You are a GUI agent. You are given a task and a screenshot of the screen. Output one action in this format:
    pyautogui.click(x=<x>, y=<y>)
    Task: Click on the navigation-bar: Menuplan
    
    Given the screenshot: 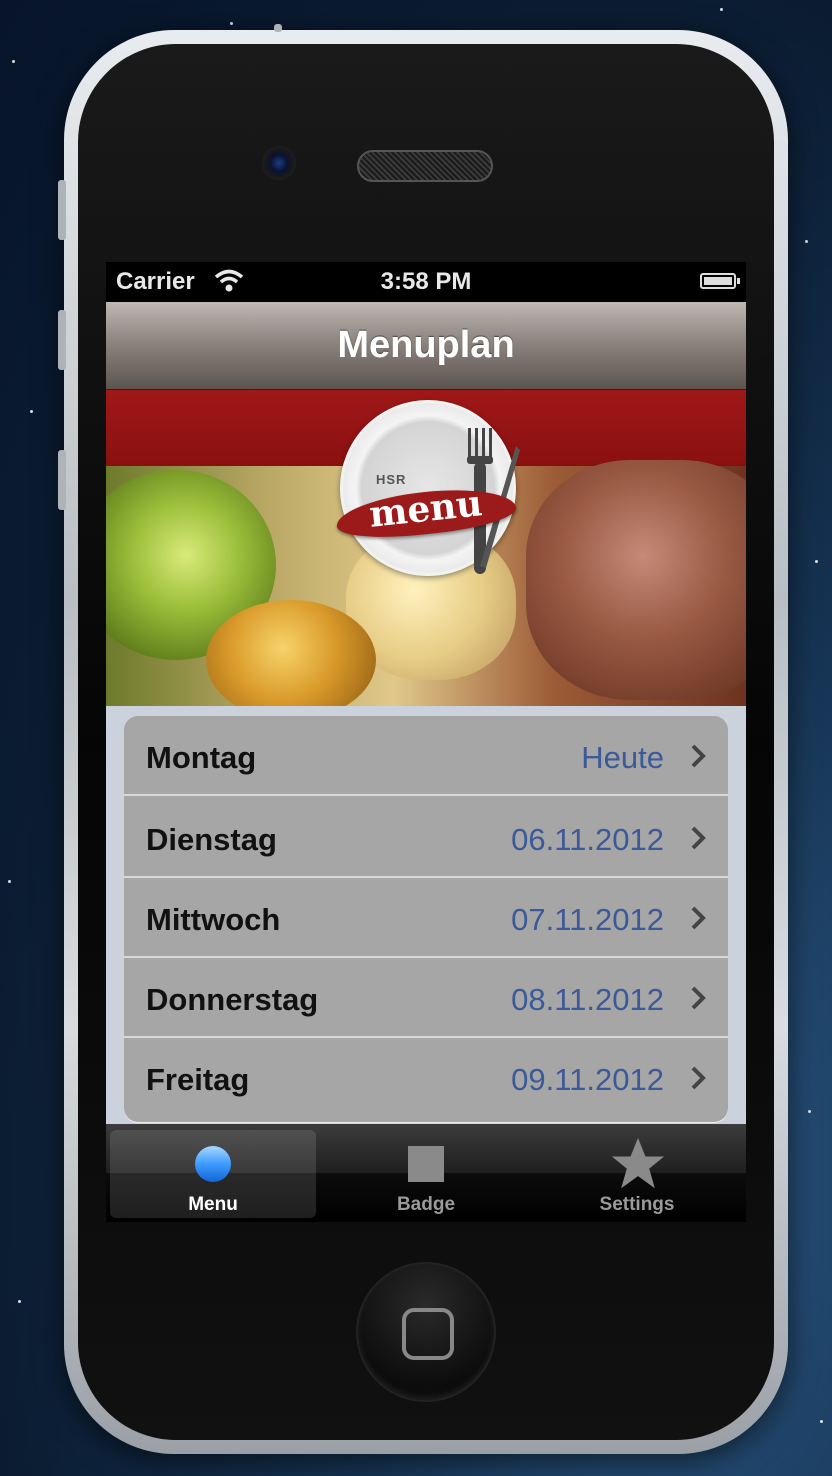 What is the action you would take?
    pyautogui.click(x=426, y=346)
    